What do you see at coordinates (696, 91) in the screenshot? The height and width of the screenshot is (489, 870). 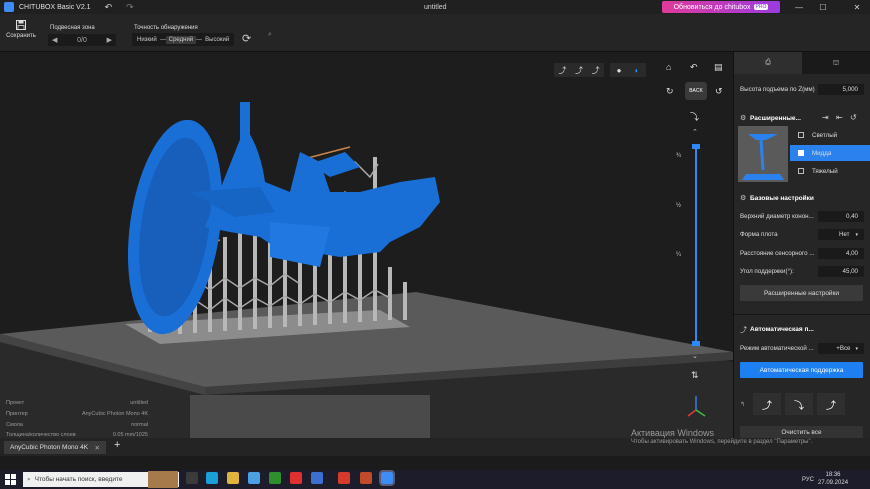 I see `view-cube-back: BACK` at bounding box center [696, 91].